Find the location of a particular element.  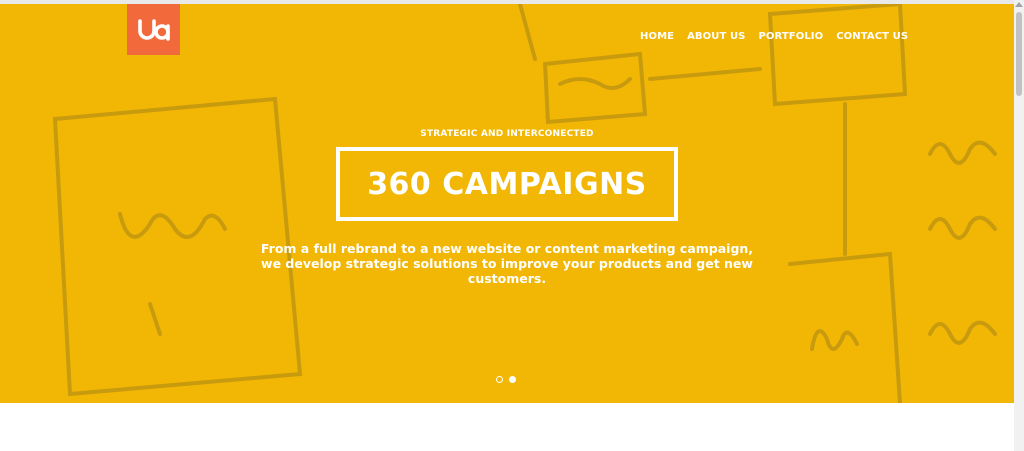

ua-logo-icon is located at coordinates (153, 29).